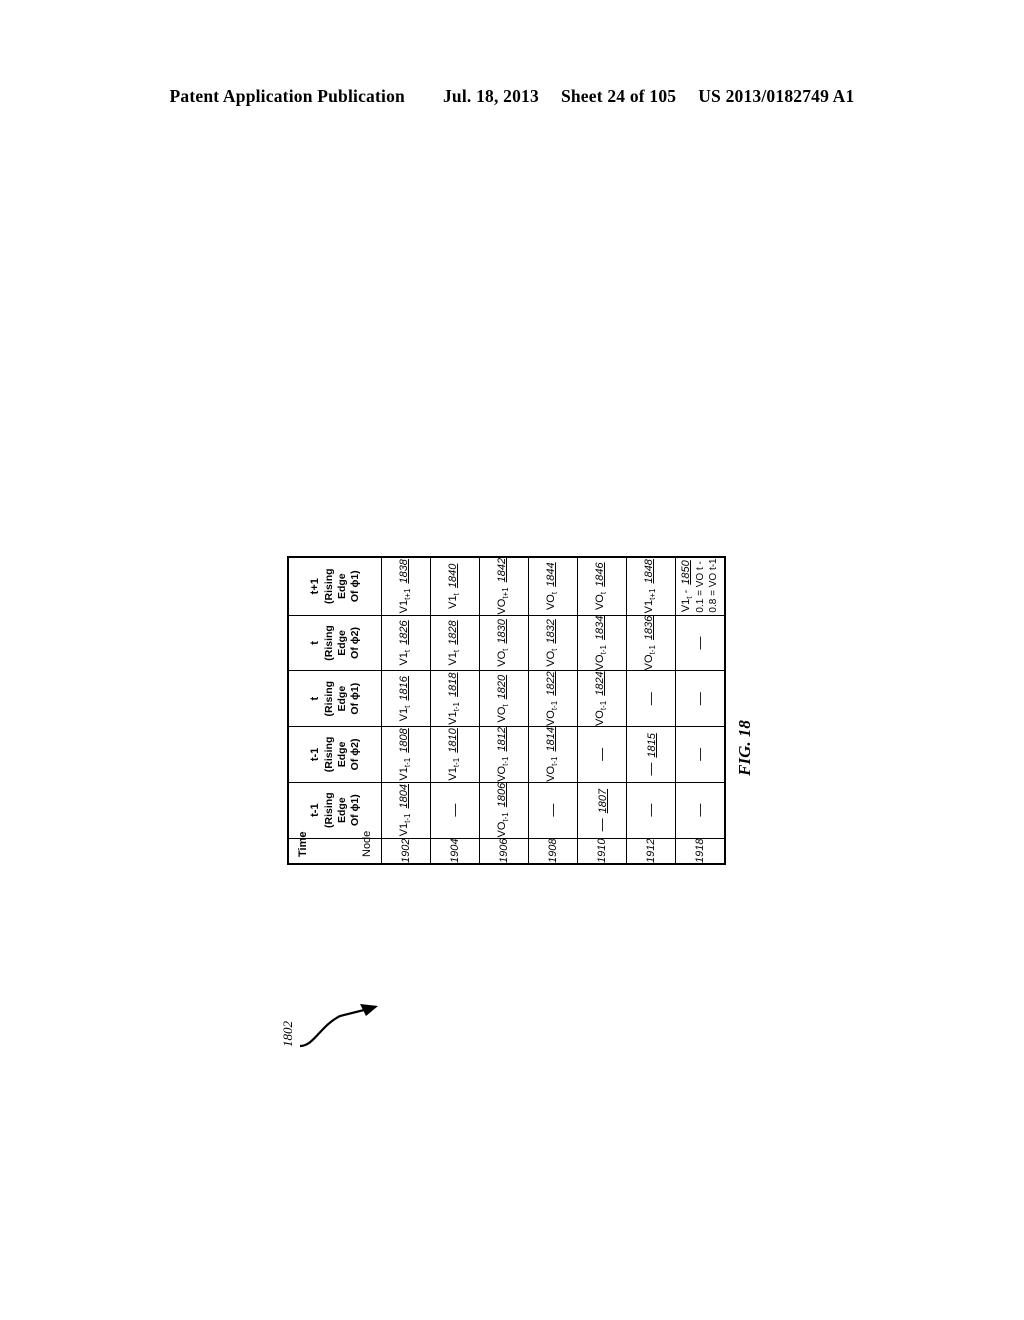 Image resolution: width=1024 pixels, height=1320 pixels. Describe the element at coordinates (687, 585) in the screenshot. I see `cell-value: V1t -1850` at that location.